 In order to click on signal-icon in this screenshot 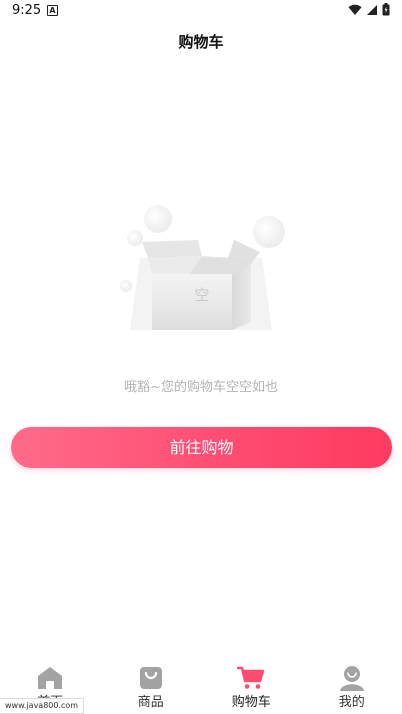, I will do `click(372, 9)`.